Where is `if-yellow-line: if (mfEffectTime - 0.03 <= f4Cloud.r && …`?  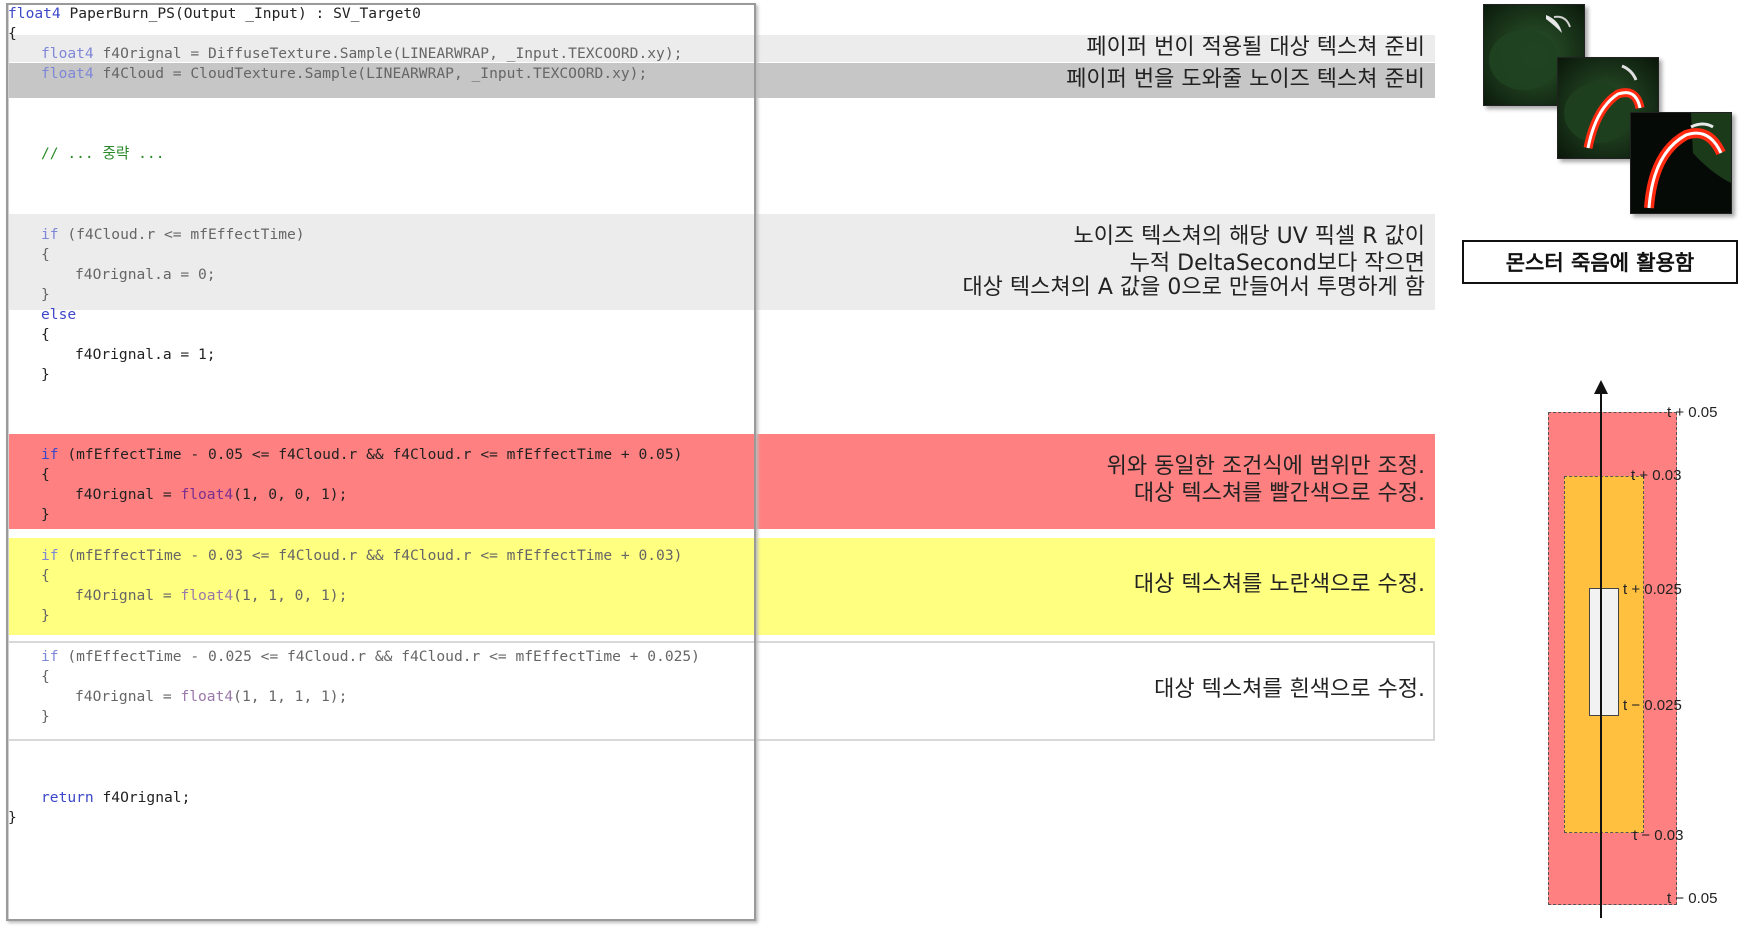
if-yellow-line: if (mfEffectTime - 0.03 <= f4Cloud.r && … is located at coordinates (361, 556).